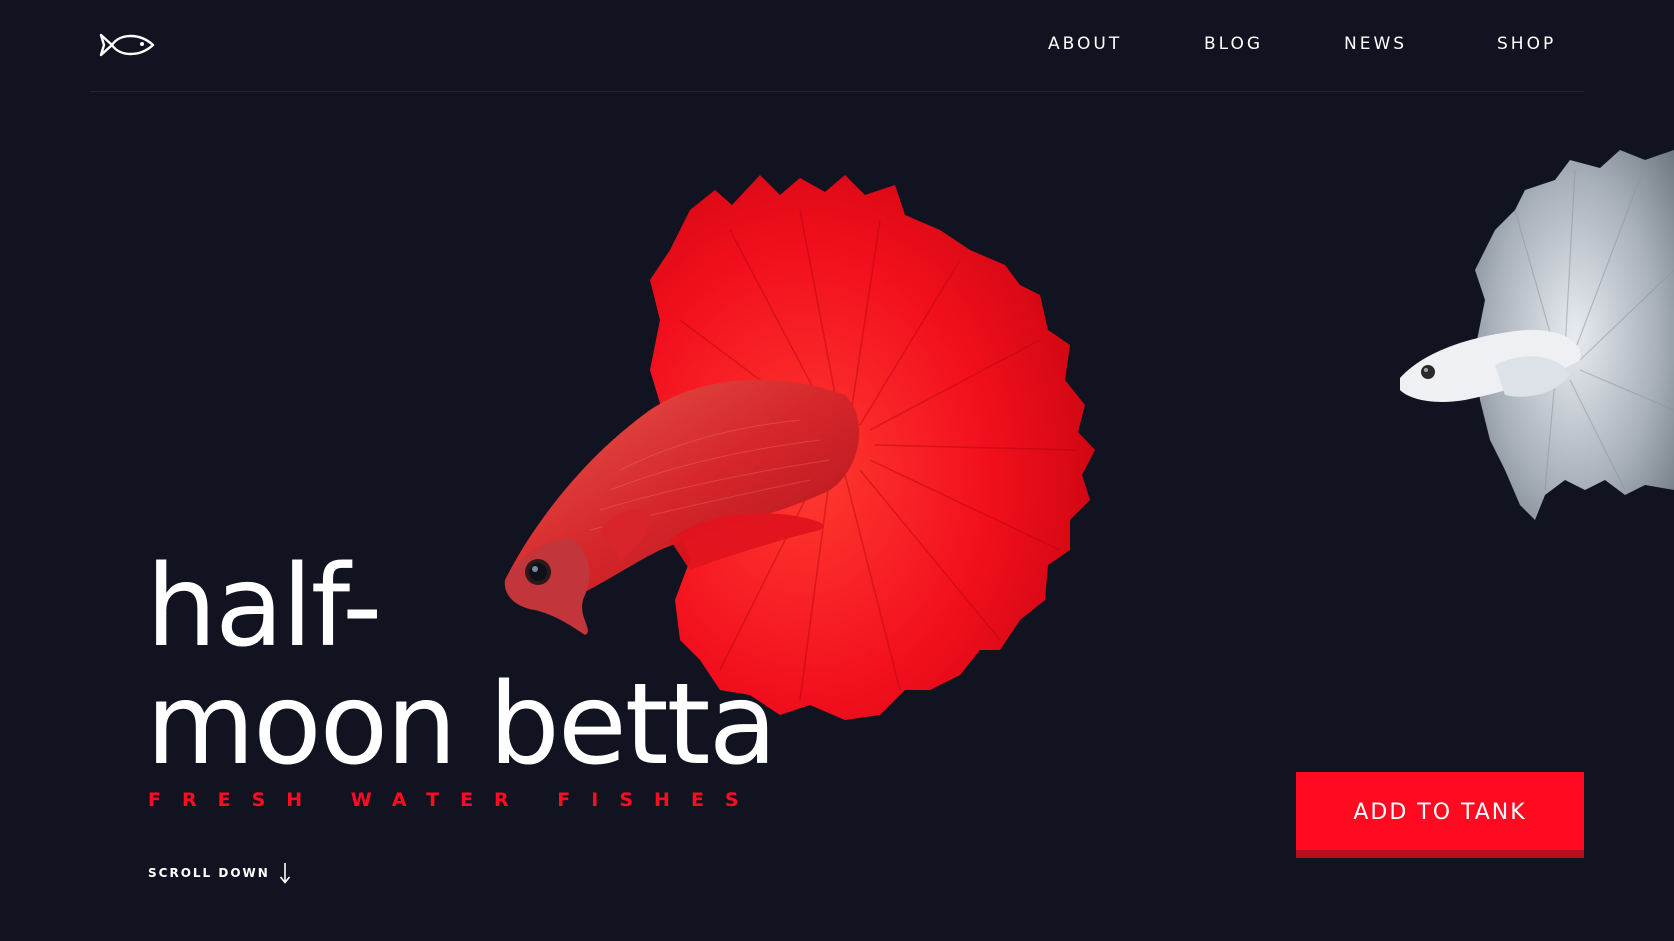 The width and height of the screenshot is (1674, 941). What do you see at coordinates (1085, 44) in the screenshot?
I see `nav-about-link: ABOUT` at bounding box center [1085, 44].